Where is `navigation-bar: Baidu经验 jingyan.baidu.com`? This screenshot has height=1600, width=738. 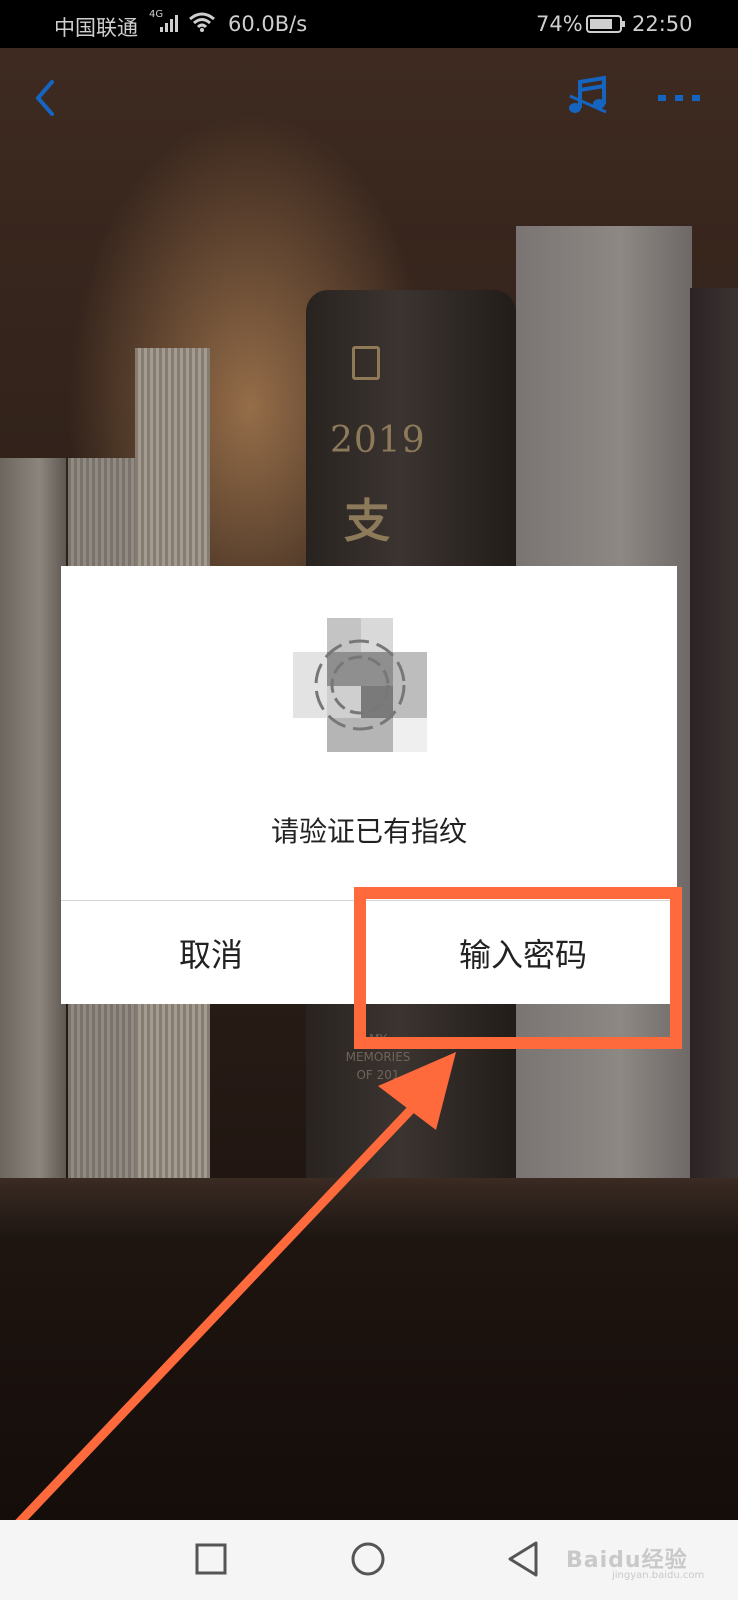
navigation-bar: Baidu经验 jingyan.baidu.com is located at coordinates (369, 1560).